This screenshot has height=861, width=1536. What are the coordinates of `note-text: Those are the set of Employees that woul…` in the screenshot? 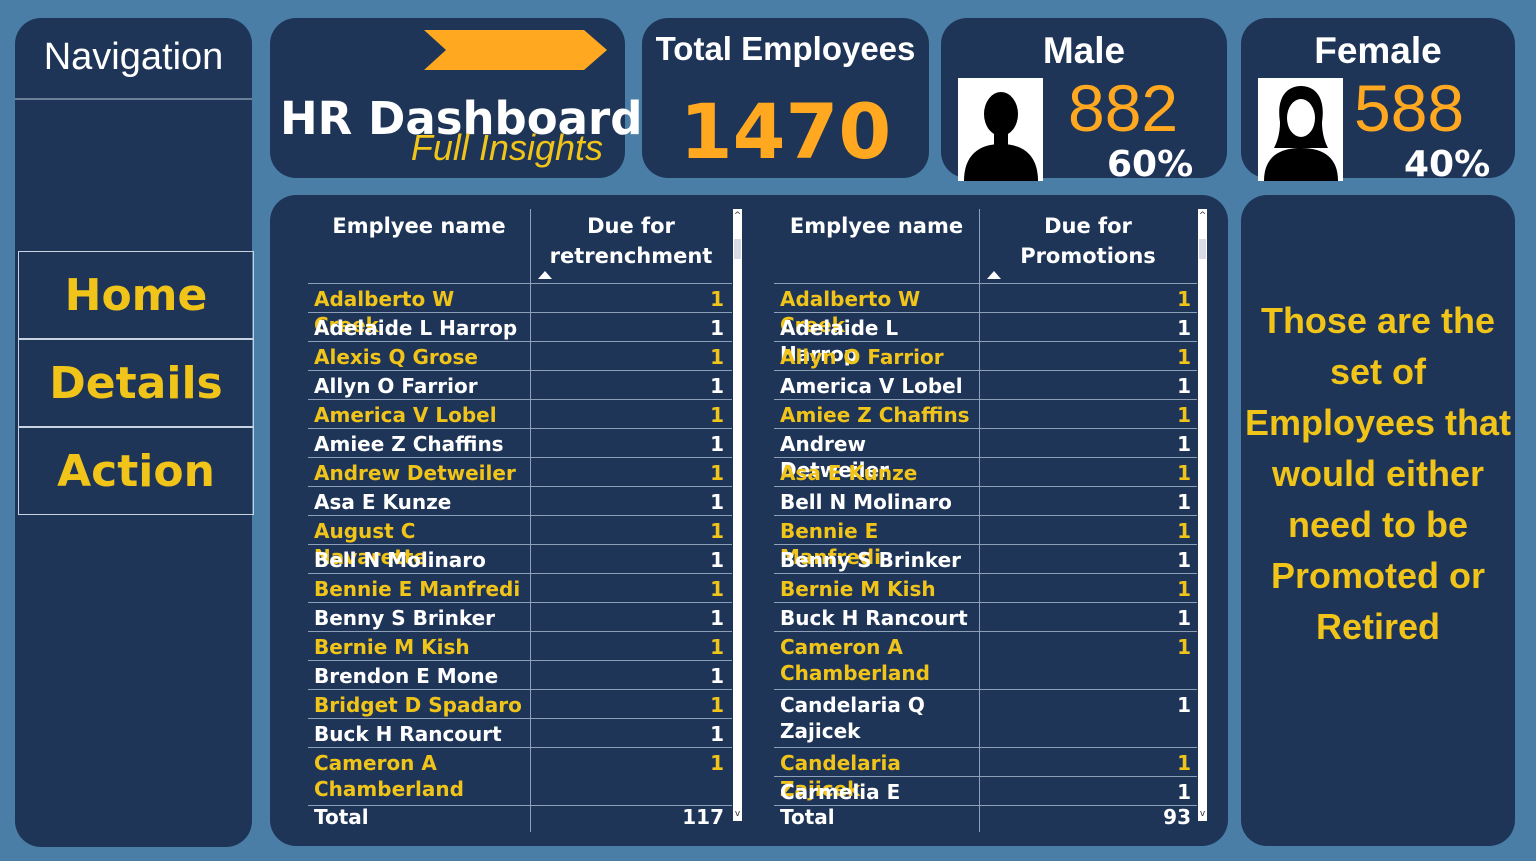 It's located at (1378, 473).